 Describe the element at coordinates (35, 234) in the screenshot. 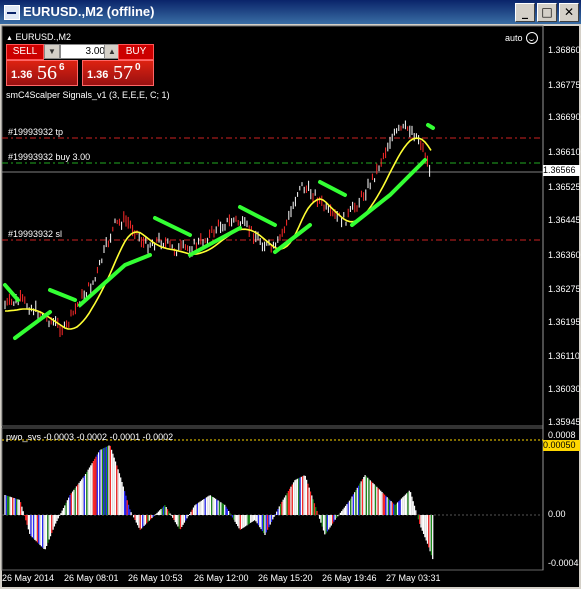

I see `sl-order-label: #19993932 sl` at that location.